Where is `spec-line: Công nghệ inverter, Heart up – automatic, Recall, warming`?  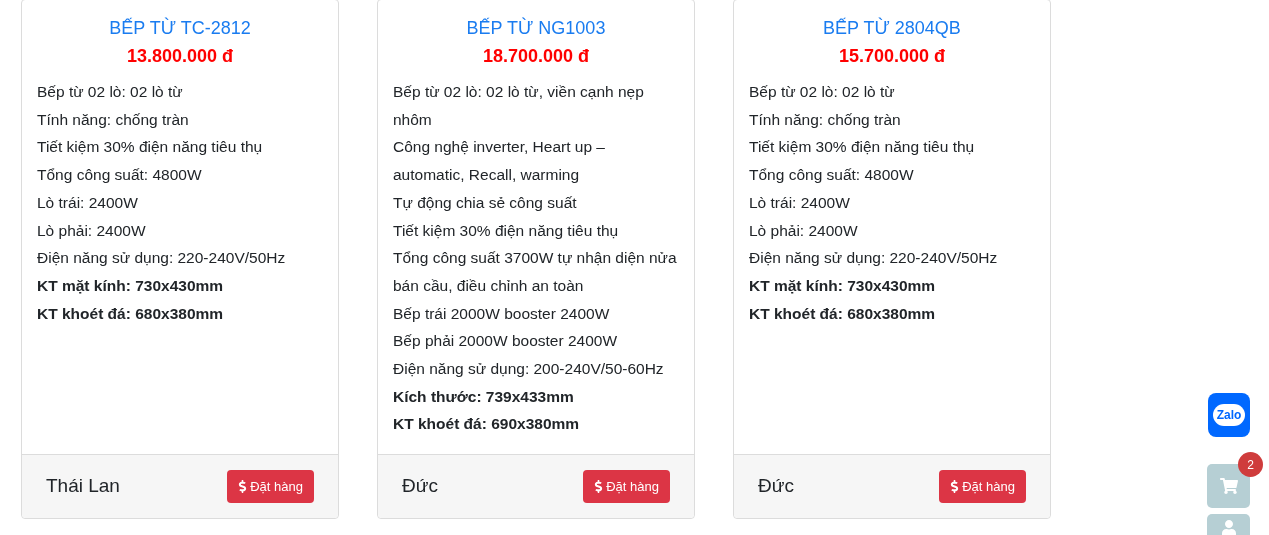
spec-line: Công nghệ inverter, Heart up – automatic, Recall, warming is located at coordinates (499, 161).